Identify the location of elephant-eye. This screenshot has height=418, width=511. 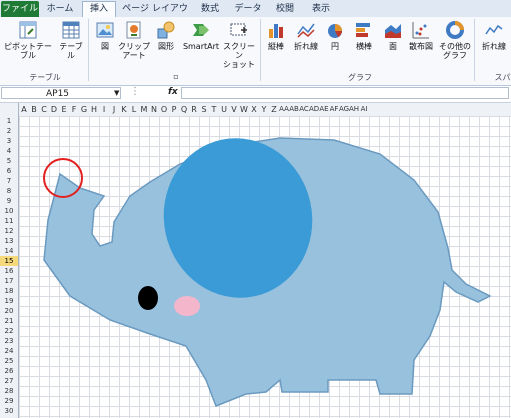
(148, 298).